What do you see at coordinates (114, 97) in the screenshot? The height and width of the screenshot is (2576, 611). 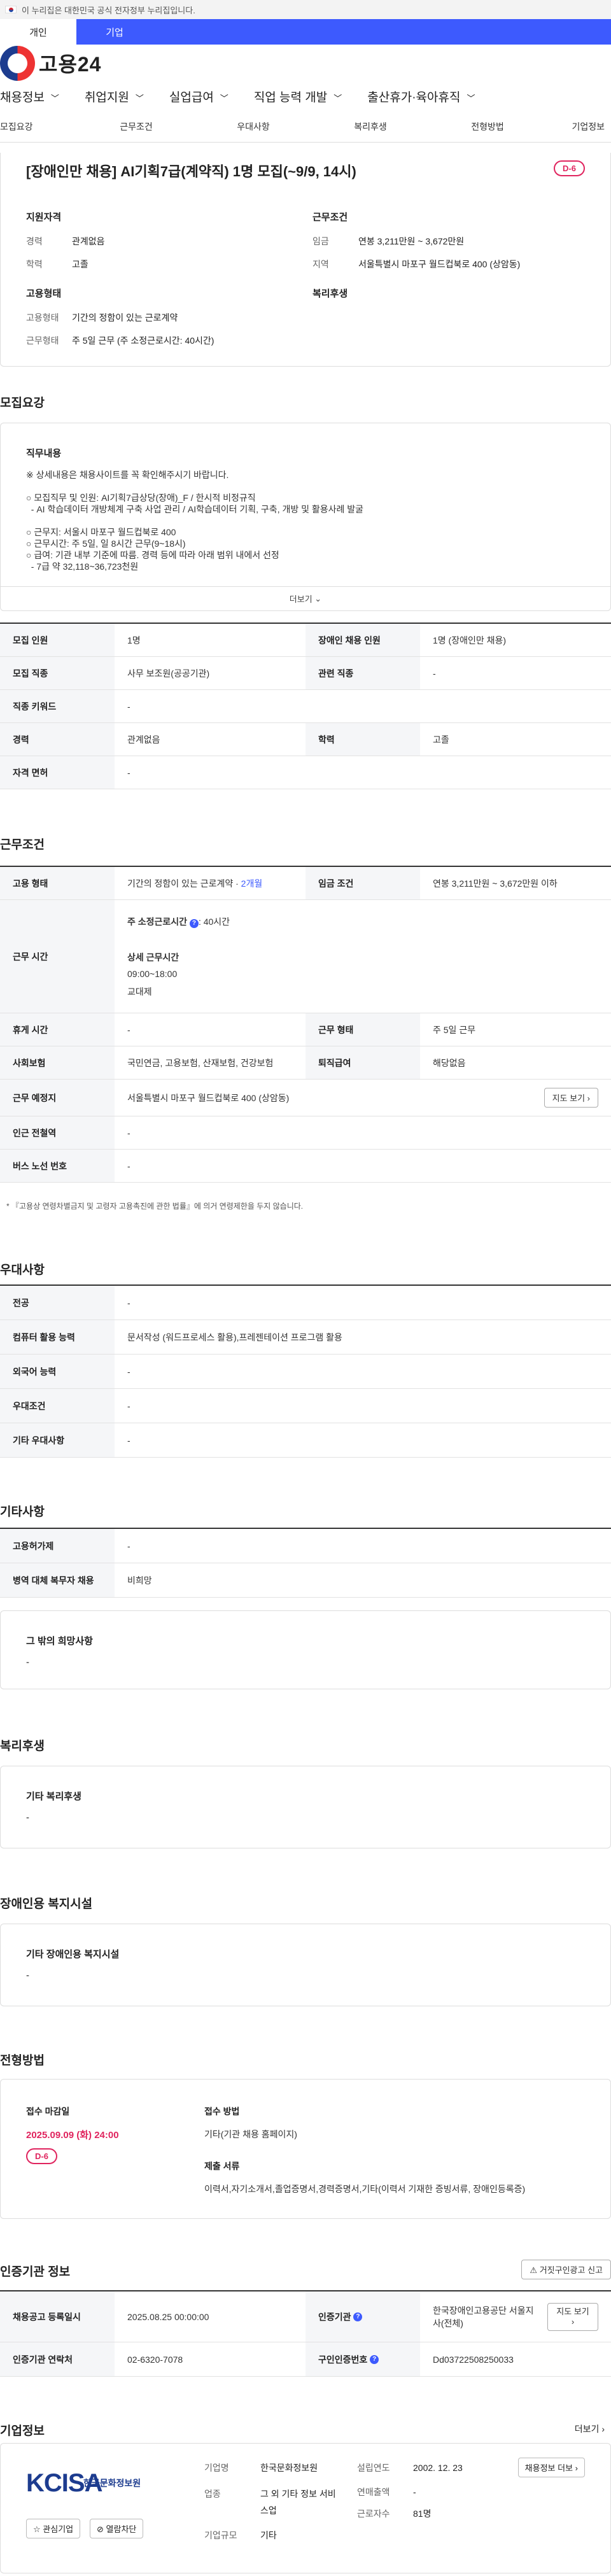 I see `nav-employment-support: 취업지원 ﹀` at bounding box center [114, 97].